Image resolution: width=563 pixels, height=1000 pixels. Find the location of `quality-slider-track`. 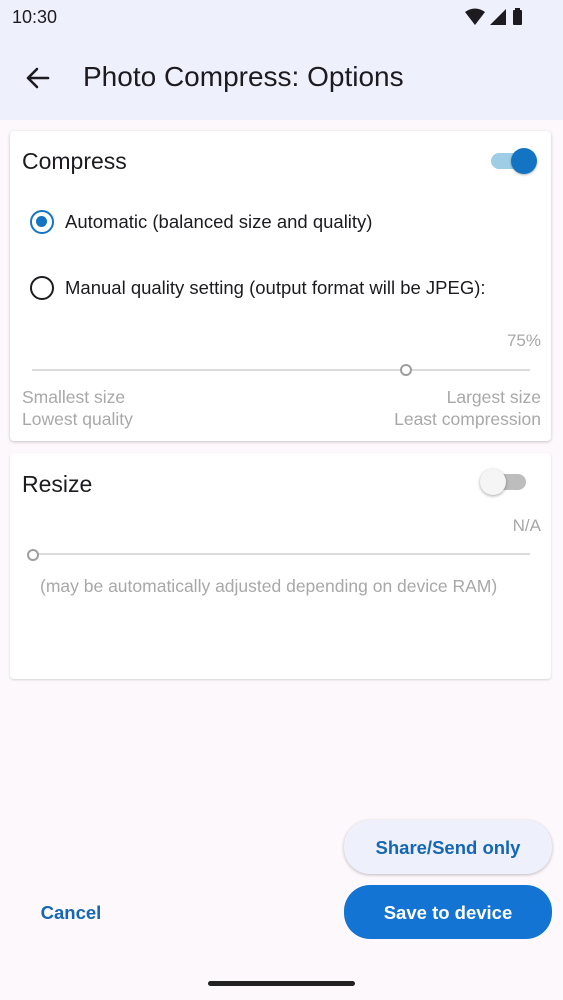

quality-slider-track is located at coordinates (281, 370).